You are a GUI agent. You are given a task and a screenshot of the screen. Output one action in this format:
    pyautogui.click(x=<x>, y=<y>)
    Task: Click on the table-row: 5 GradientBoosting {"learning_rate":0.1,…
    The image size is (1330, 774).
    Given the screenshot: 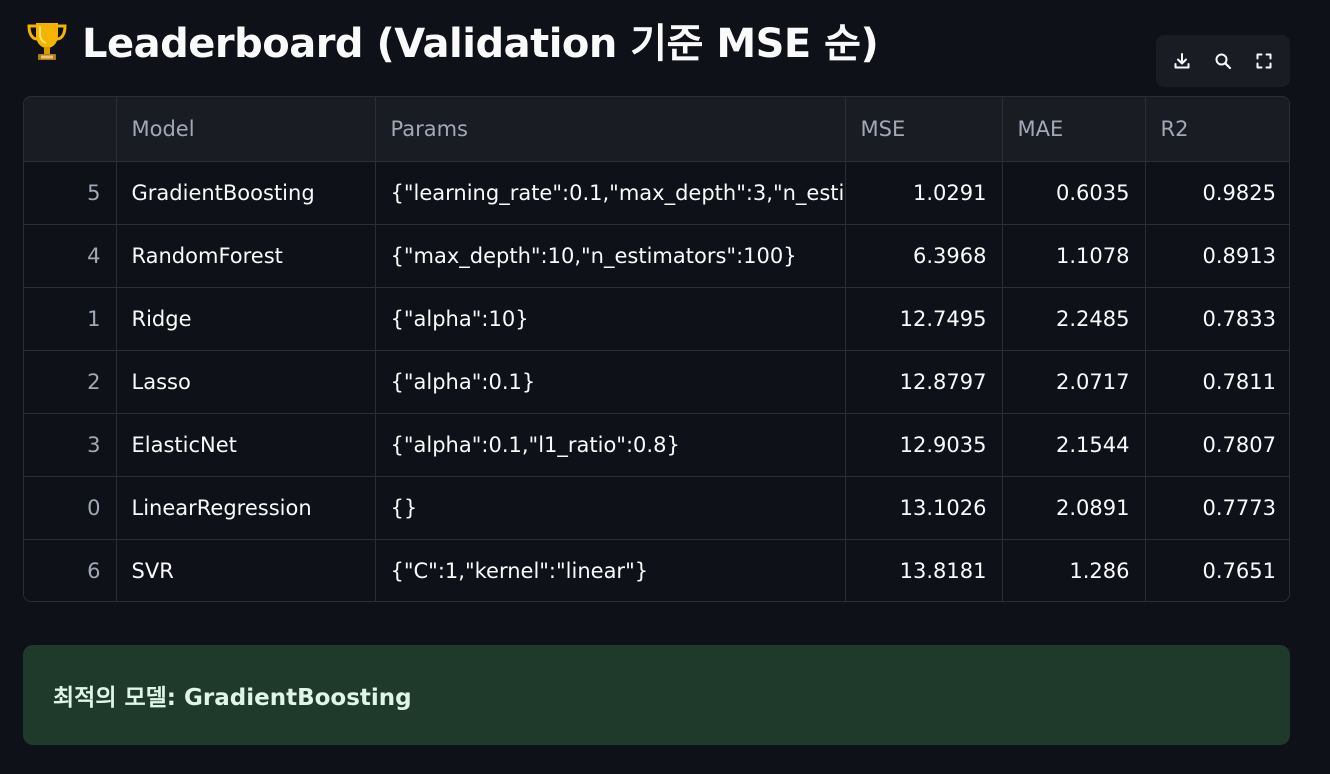 What is the action you would take?
    pyautogui.click(x=656, y=193)
    